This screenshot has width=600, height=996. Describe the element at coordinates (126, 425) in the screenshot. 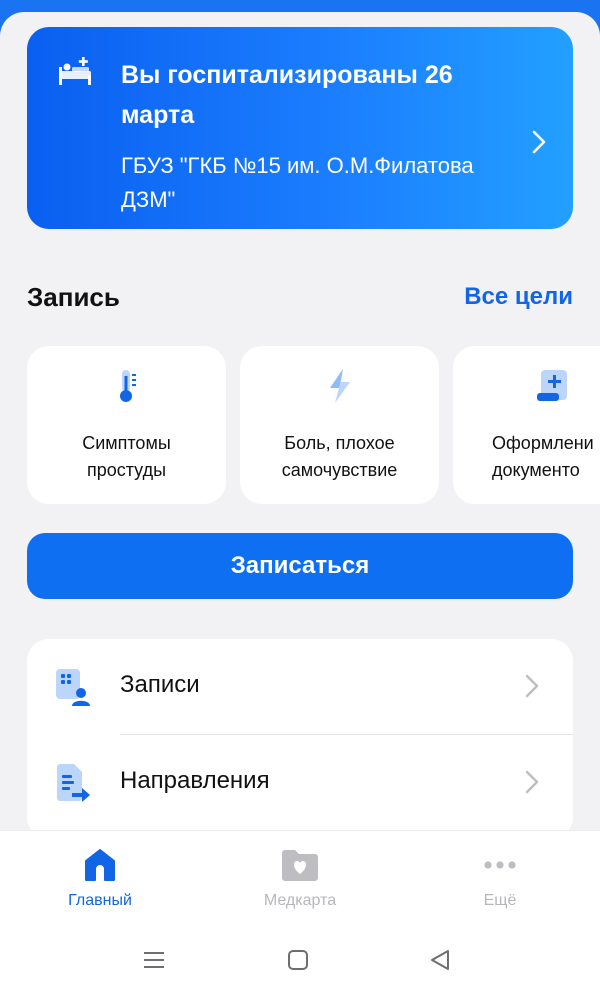

I see `tile-cold-symptoms: Симптомы простуды` at that location.